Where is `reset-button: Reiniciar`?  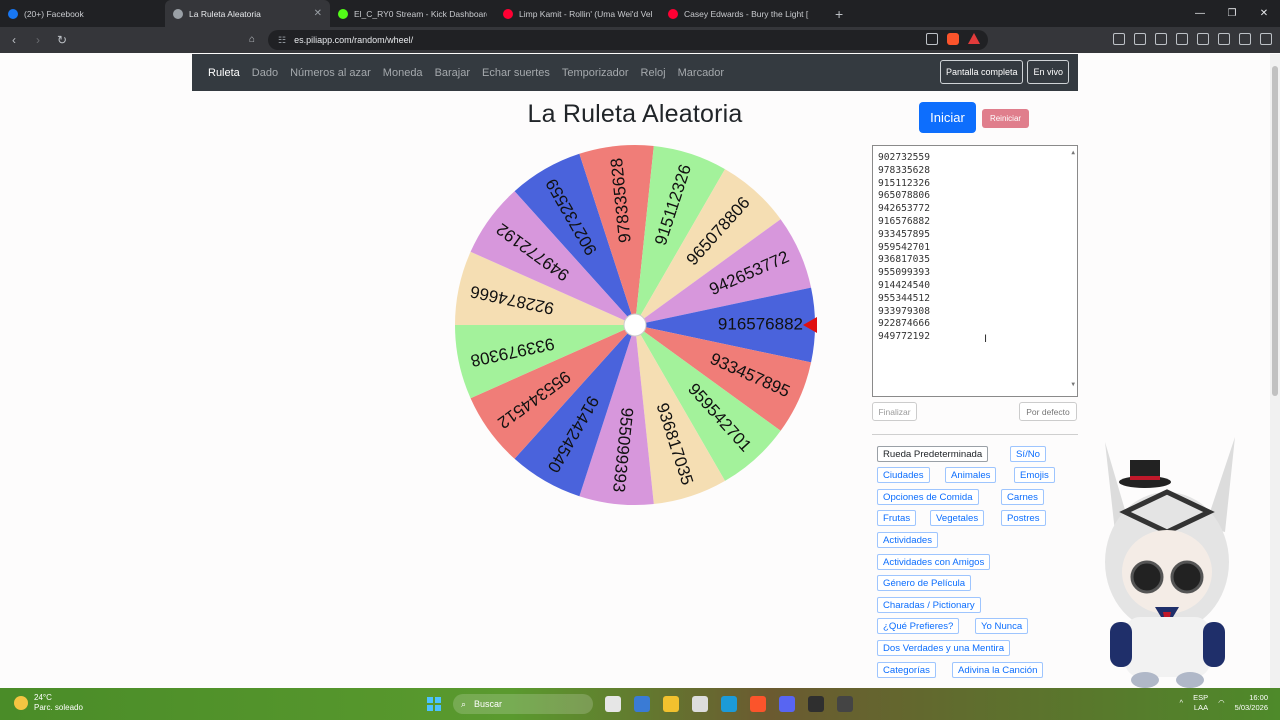 reset-button: Reiniciar is located at coordinates (1005, 118).